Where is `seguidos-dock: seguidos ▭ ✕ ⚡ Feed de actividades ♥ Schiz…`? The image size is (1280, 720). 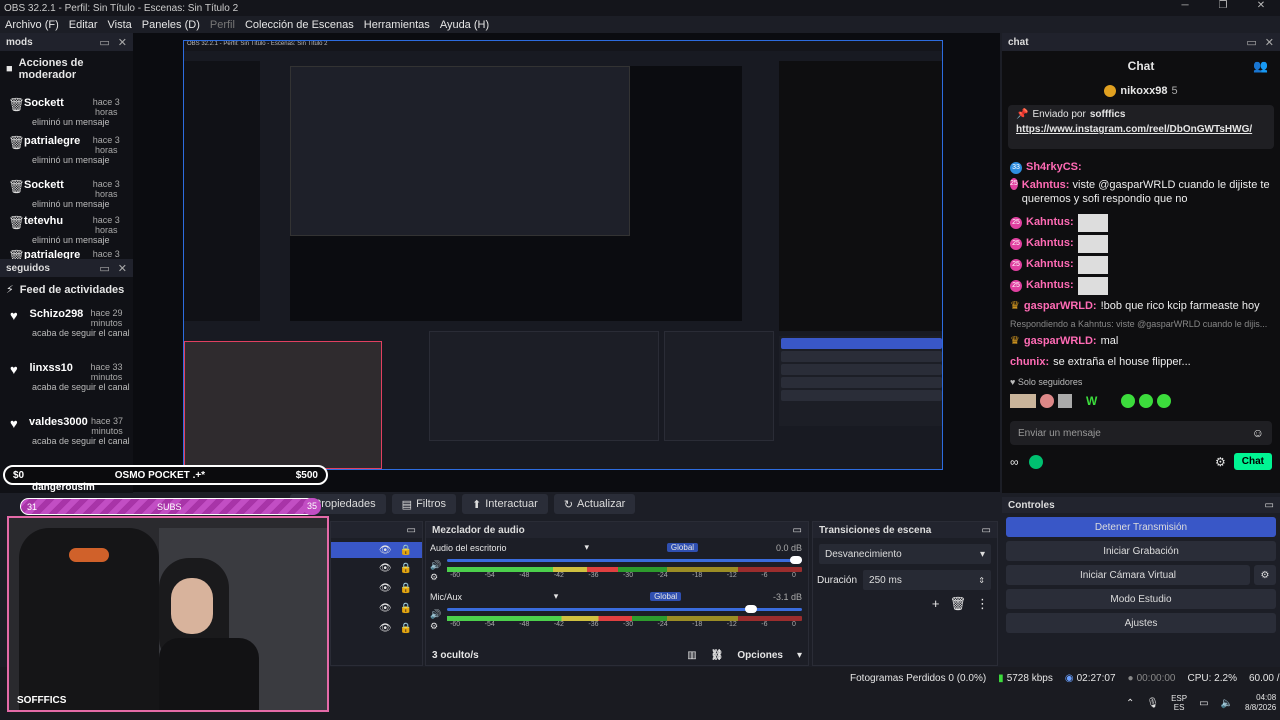 seguidos-dock: seguidos ▭ ✕ ⚡ Feed de actividades ♥ Schiz… is located at coordinates (66, 376).